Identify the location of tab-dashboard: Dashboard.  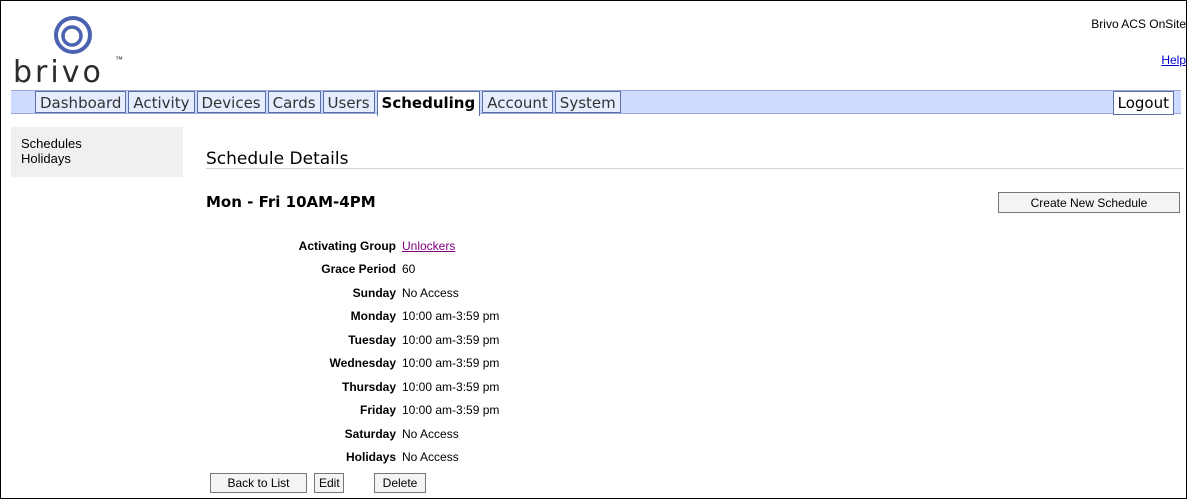
(81, 102).